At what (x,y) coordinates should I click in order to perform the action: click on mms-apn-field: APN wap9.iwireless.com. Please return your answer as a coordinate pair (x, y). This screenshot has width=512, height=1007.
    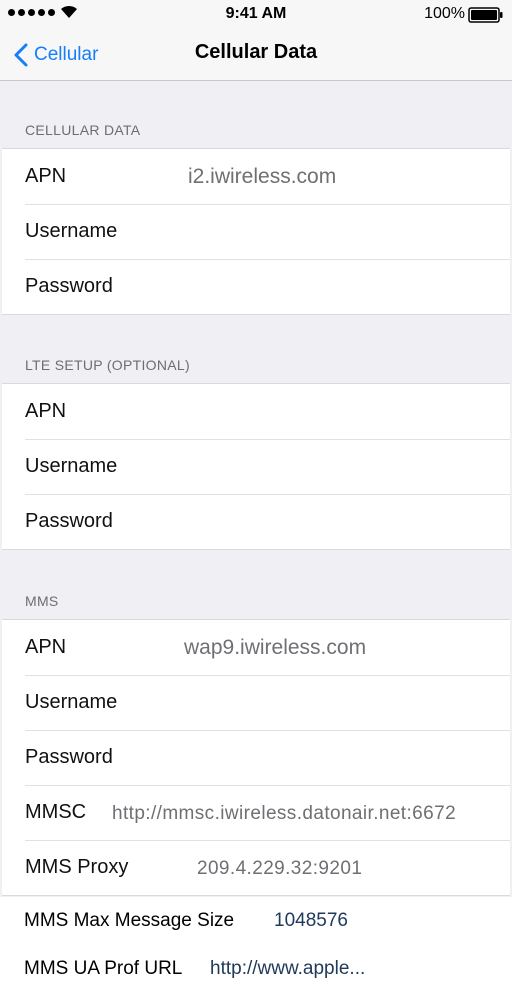
    Looking at the image, I should click on (256, 647).